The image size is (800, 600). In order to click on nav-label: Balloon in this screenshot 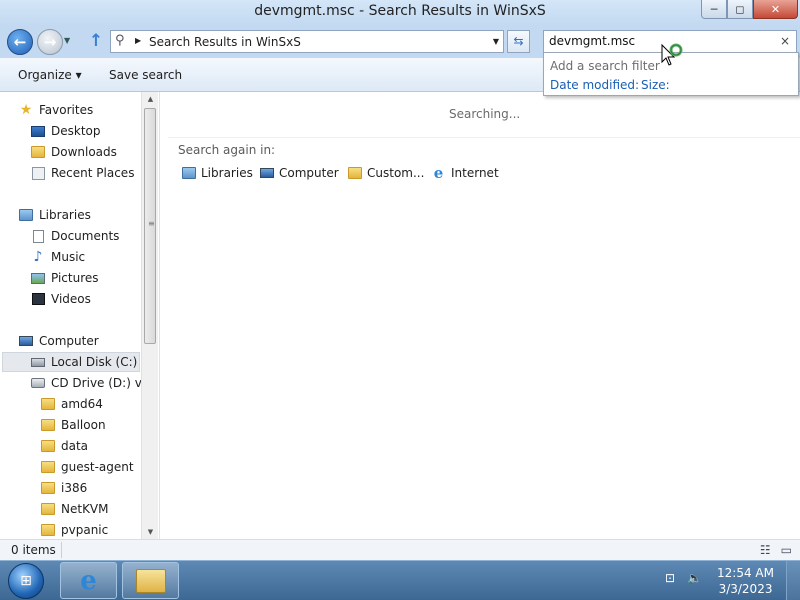, I will do `click(83, 425)`.